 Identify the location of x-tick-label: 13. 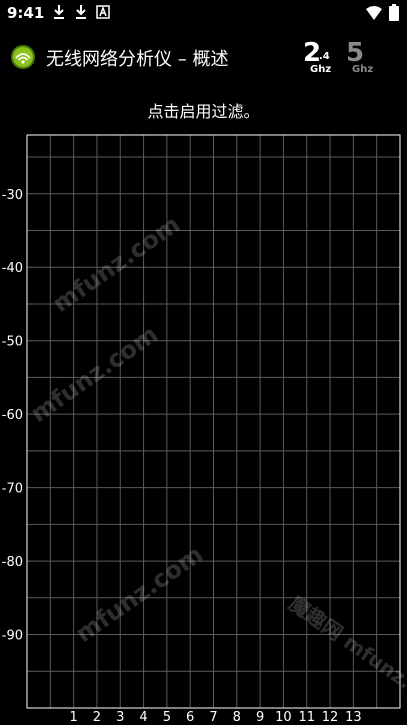
(353, 717).